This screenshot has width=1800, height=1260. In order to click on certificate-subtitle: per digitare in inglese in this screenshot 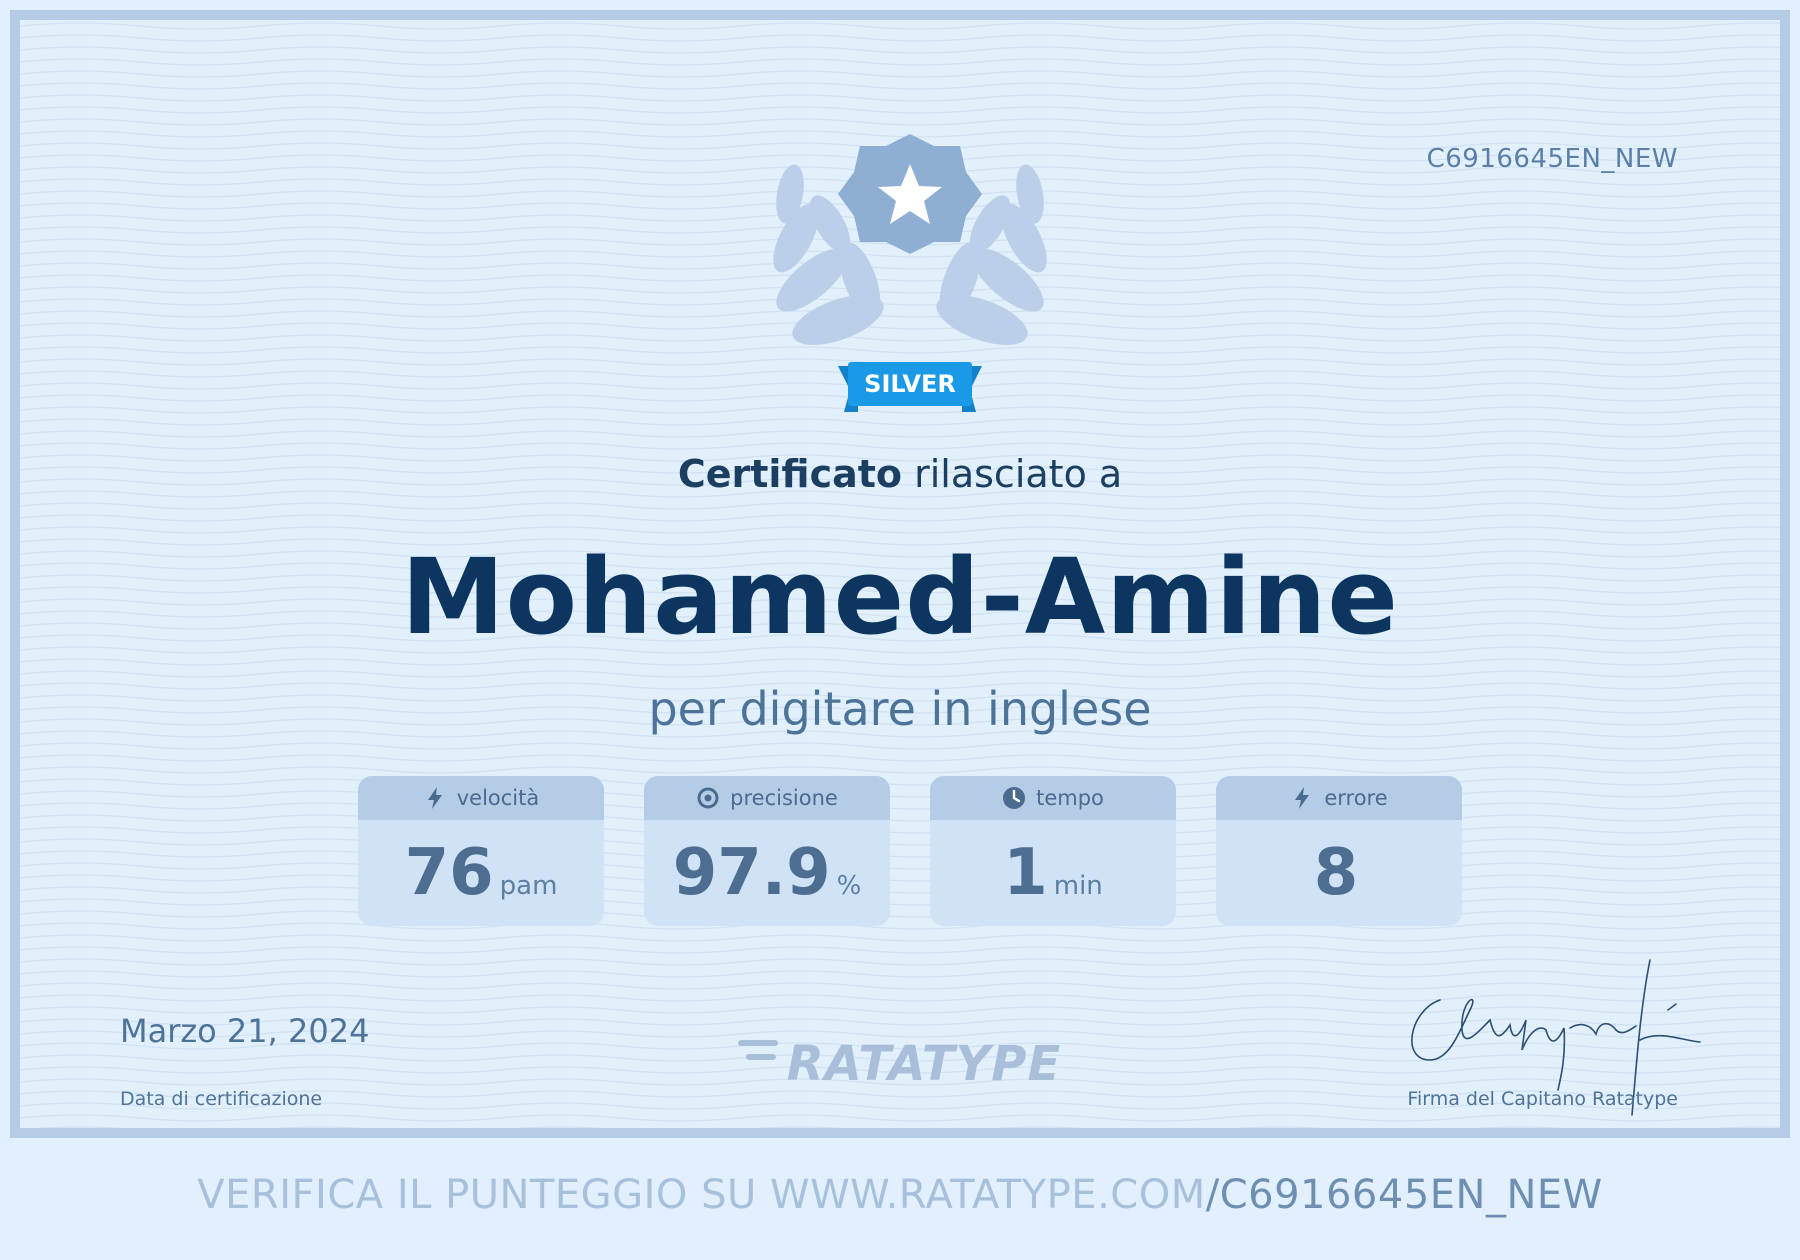, I will do `click(900, 709)`.